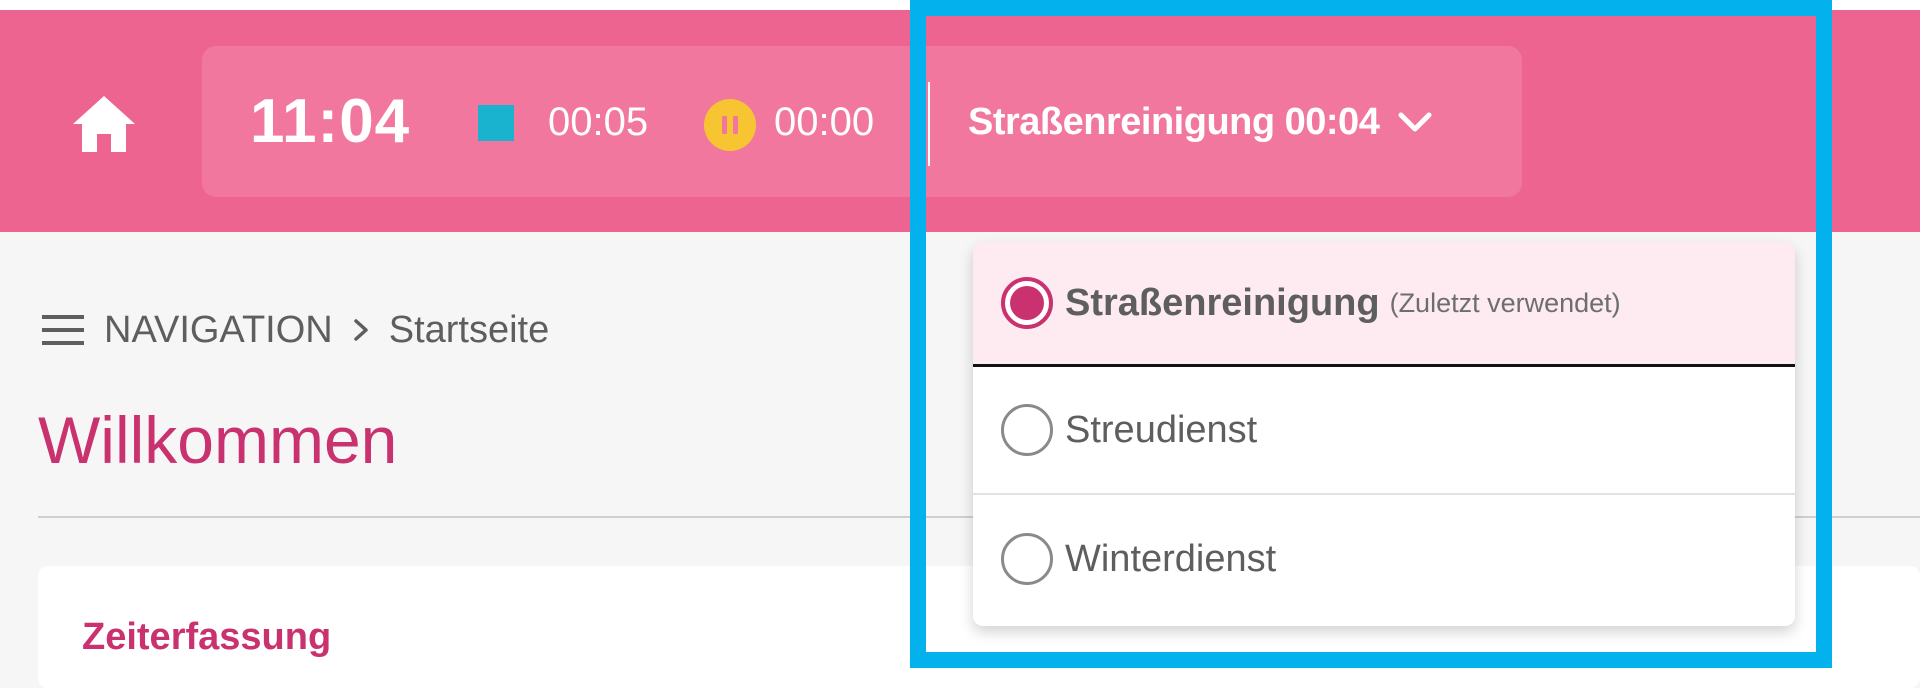 Image resolution: width=1920 pixels, height=688 pixels. I want to click on breadcrumb: NAVIGATION Startseite, so click(295, 330).